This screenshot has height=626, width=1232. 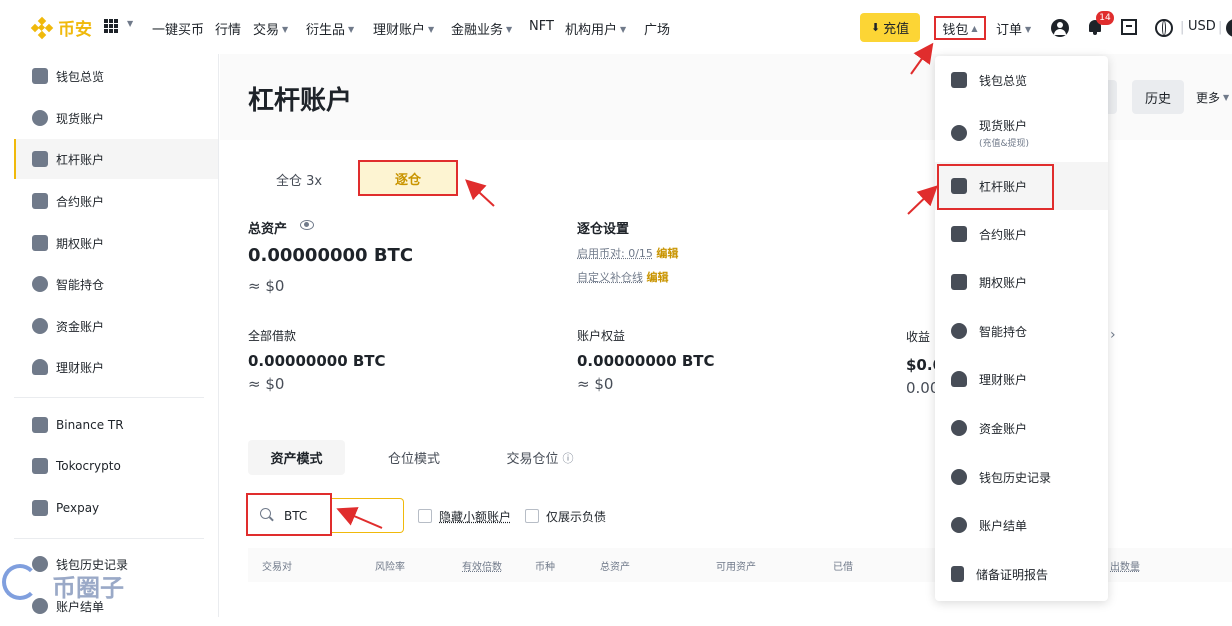 What do you see at coordinates (359, 518) in the screenshot?
I see `arrow-to-search` at bounding box center [359, 518].